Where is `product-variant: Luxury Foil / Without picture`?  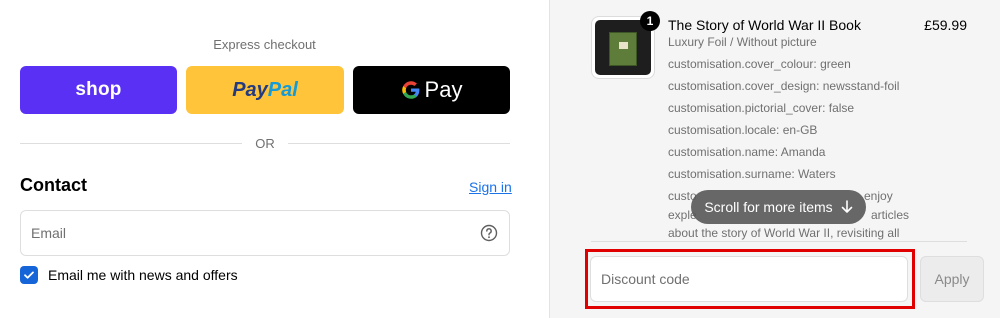
product-variant: Luxury Foil / Without picture is located at coordinates (742, 42).